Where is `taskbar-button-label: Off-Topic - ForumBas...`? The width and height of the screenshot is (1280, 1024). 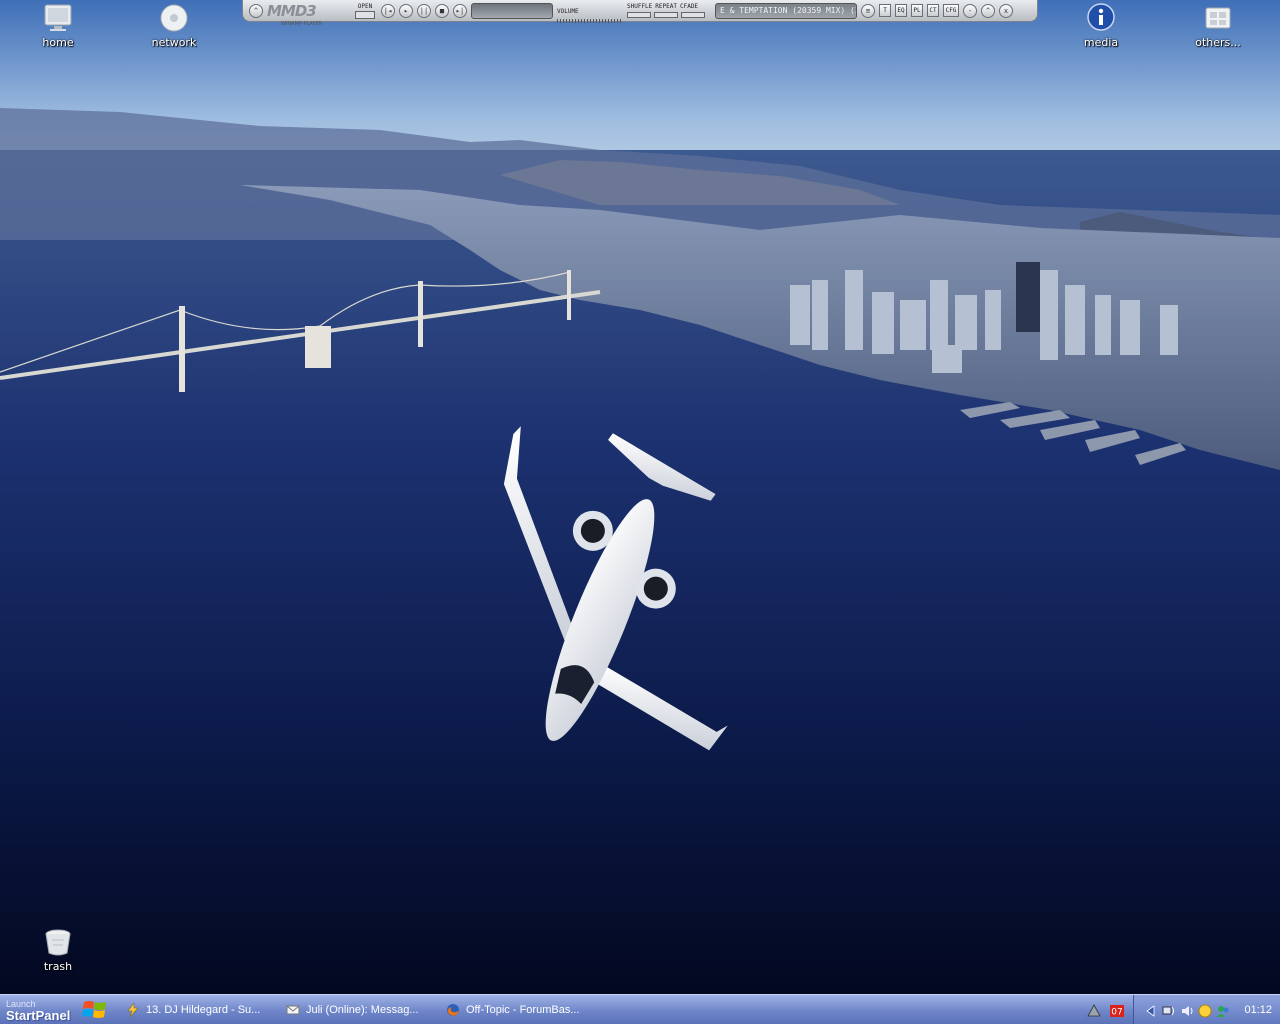
taskbar-button-label: Off-Topic - ForumBas... is located at coordinates (523, 1009).